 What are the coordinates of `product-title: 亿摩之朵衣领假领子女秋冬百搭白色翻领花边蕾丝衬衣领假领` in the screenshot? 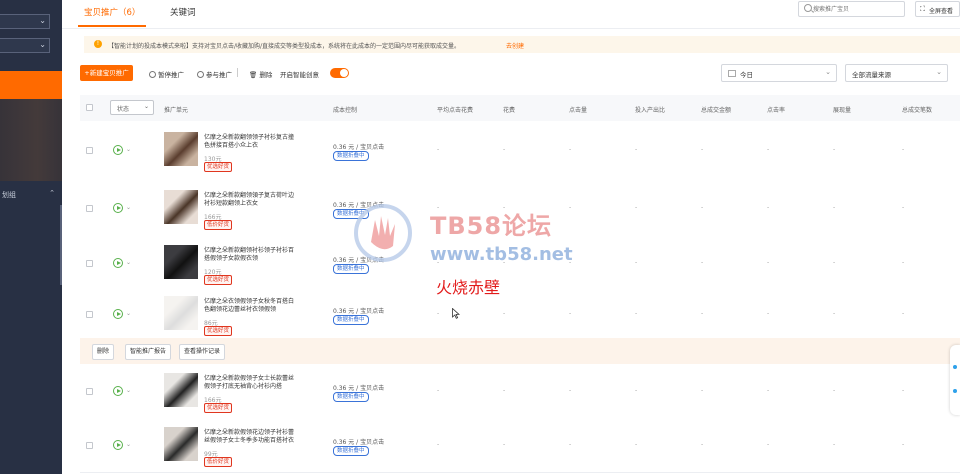 It's located at (250, 306).